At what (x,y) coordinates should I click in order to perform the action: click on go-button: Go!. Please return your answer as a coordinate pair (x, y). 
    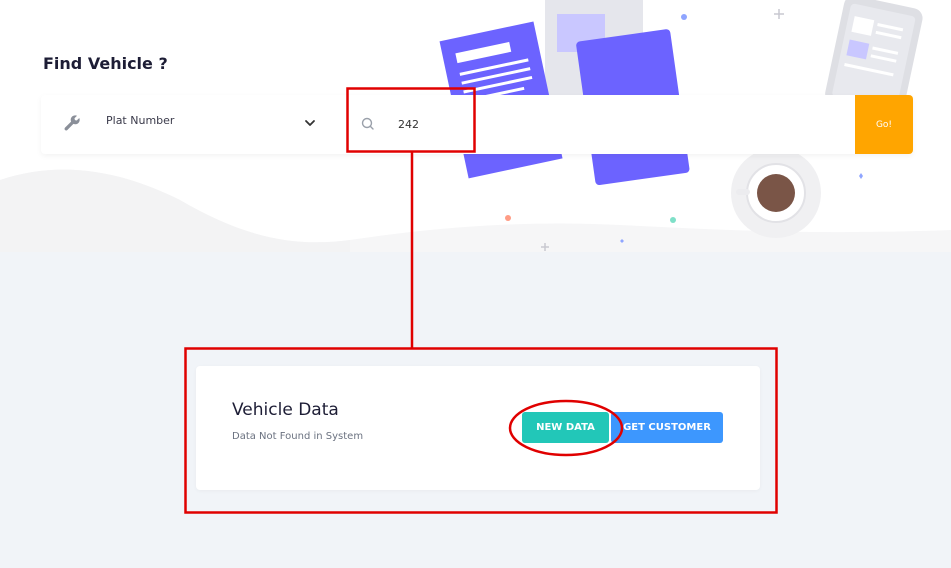
    Looking at the image, I should click on (884, 124).